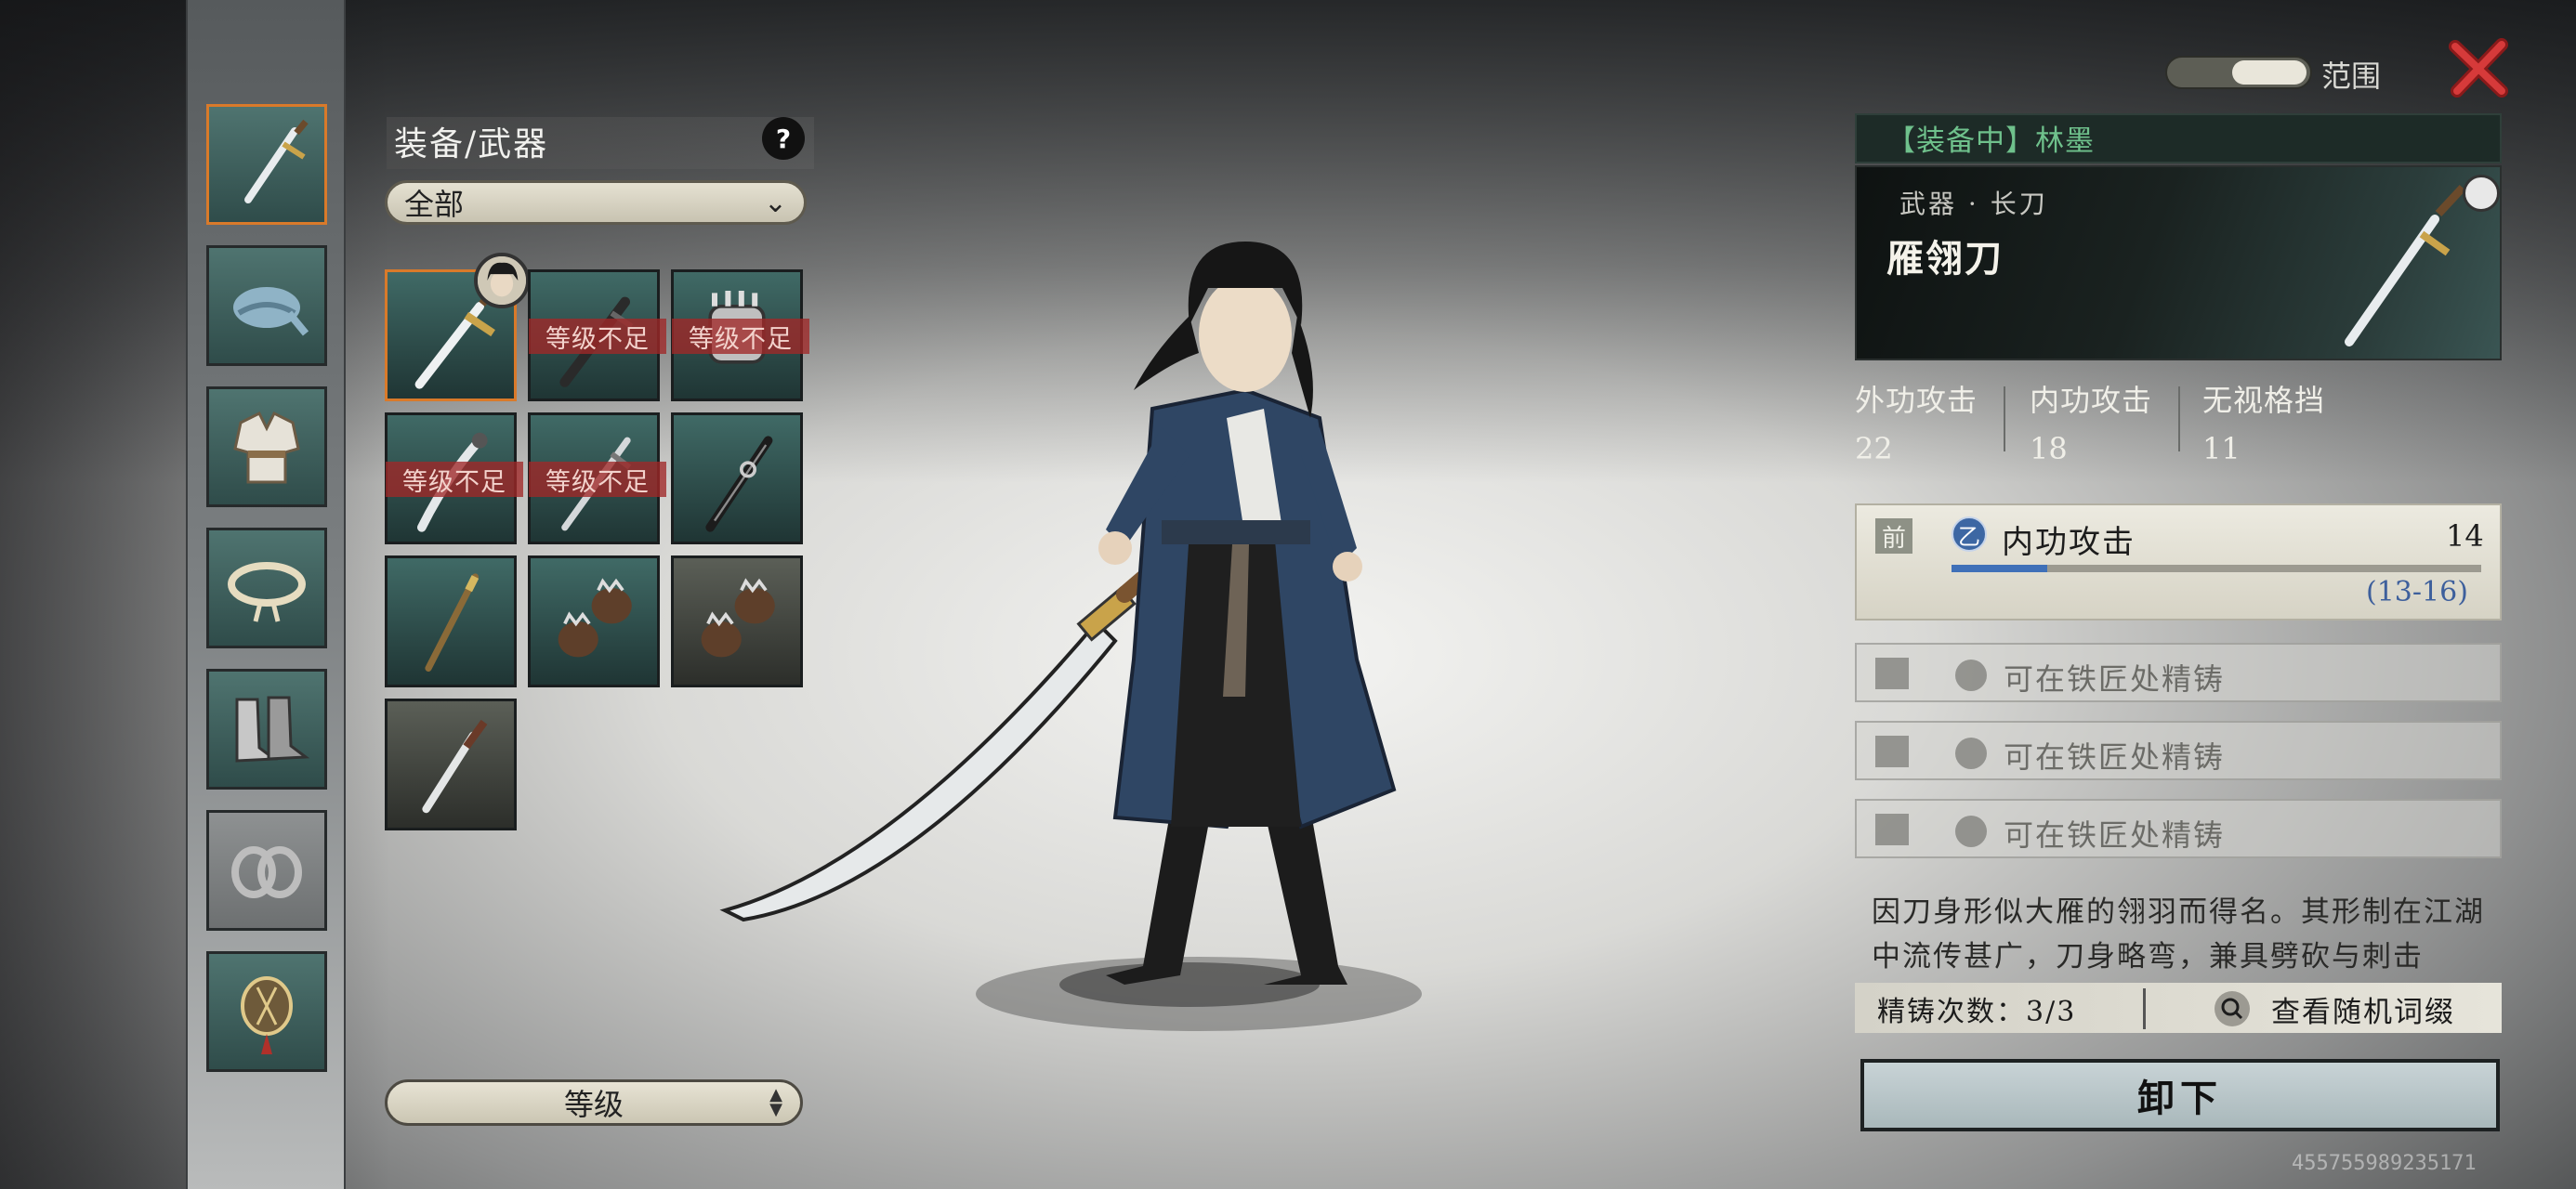  I want to click on slot-bracer, so click(266, 870).